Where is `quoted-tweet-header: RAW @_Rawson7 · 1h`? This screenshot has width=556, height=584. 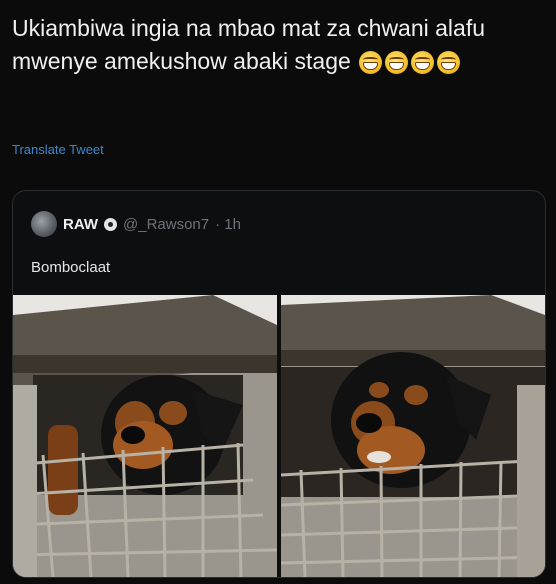
quoted-tweet-header: RAW @_Rawson7 · 1h is located at coordinates (136, 224).